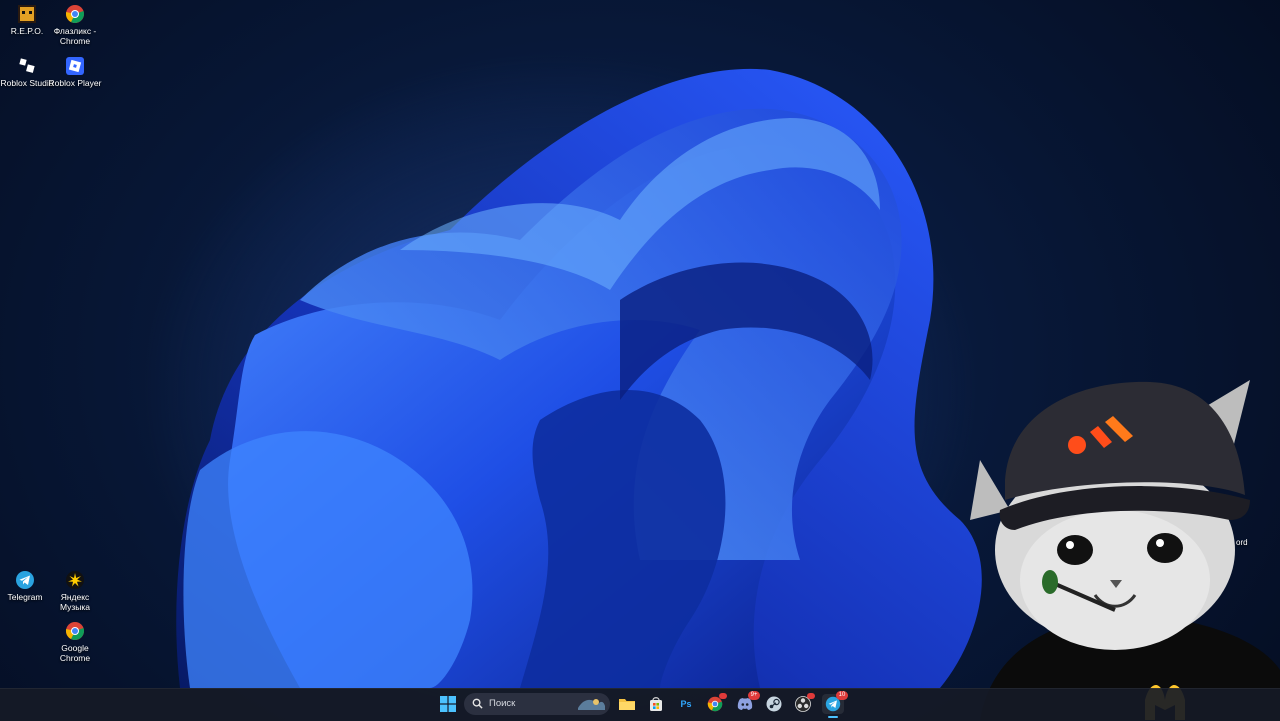 This screenshot has width=1280, height=721. Describe the element at coordinates (27, 14) in the screenshot. I see `repo-game-icon` at that location.